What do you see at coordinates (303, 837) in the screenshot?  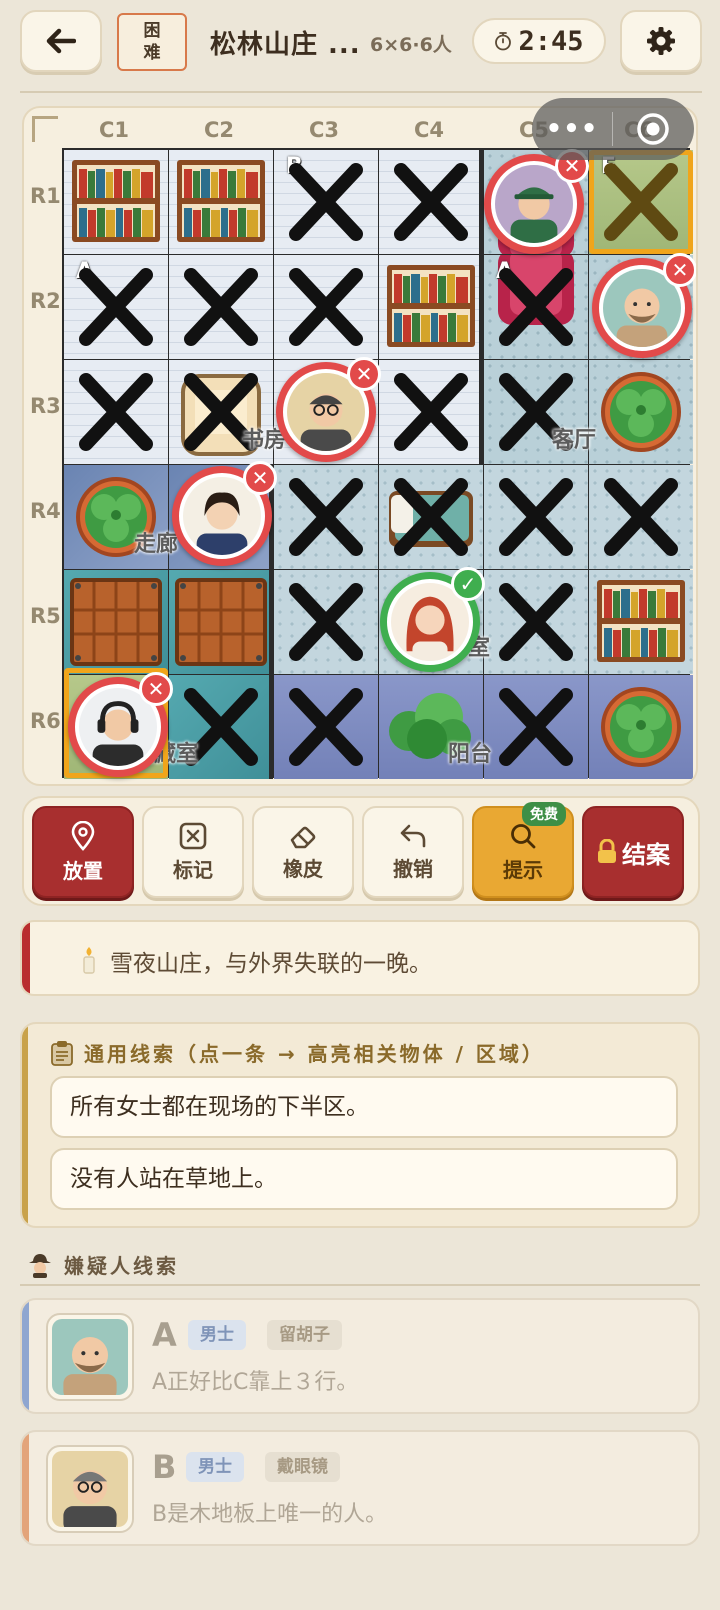 I see `eraser-icon` at bounding box center [303, 837].